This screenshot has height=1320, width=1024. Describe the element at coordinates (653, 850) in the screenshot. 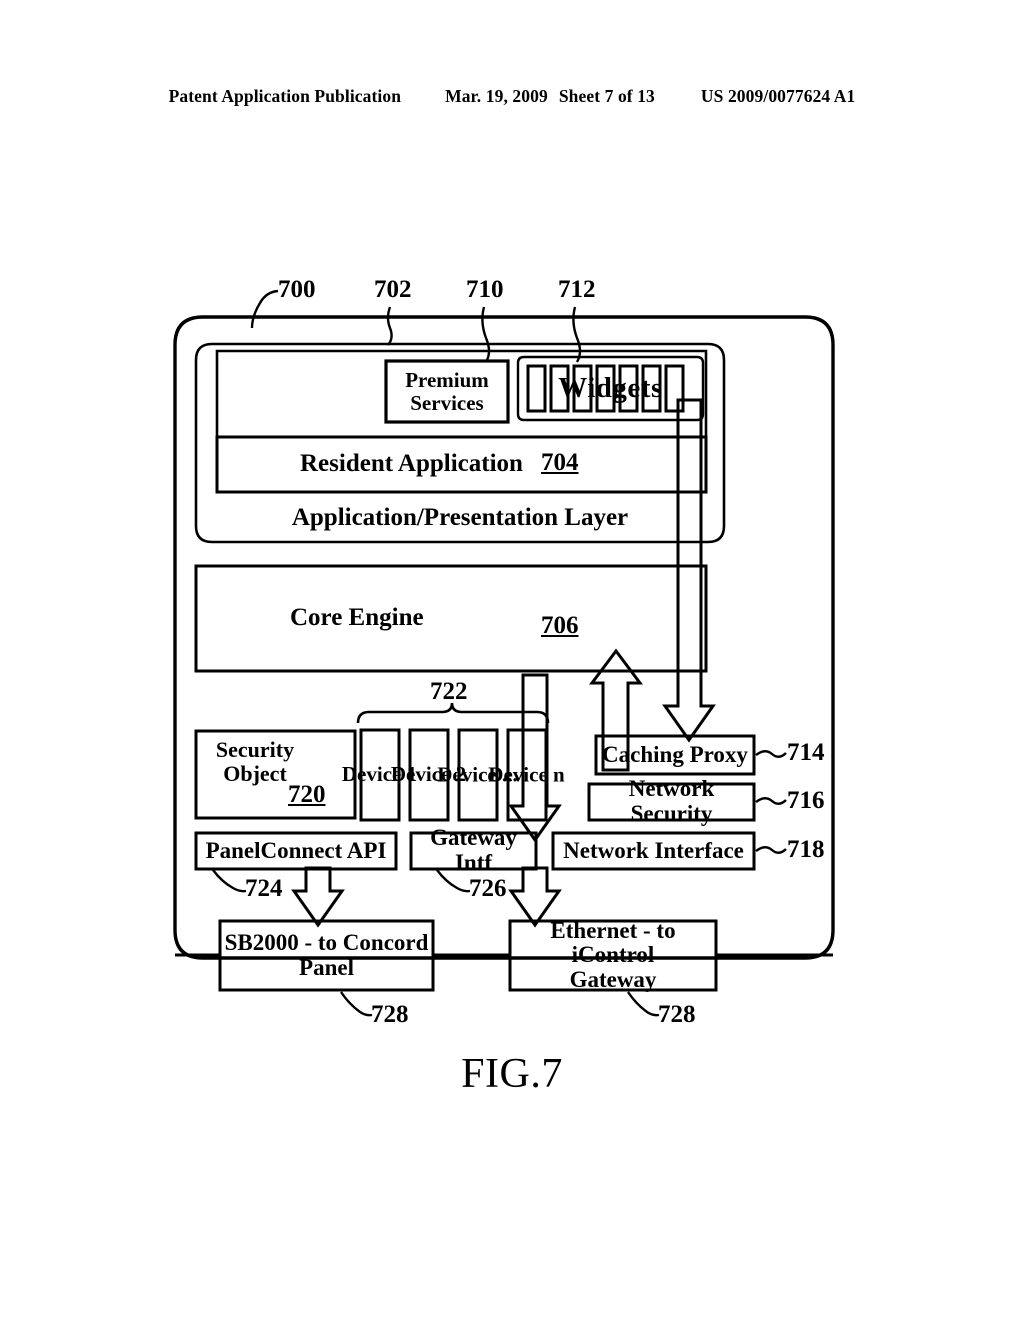

I see `network-interface-label: Network Interface` at that location.